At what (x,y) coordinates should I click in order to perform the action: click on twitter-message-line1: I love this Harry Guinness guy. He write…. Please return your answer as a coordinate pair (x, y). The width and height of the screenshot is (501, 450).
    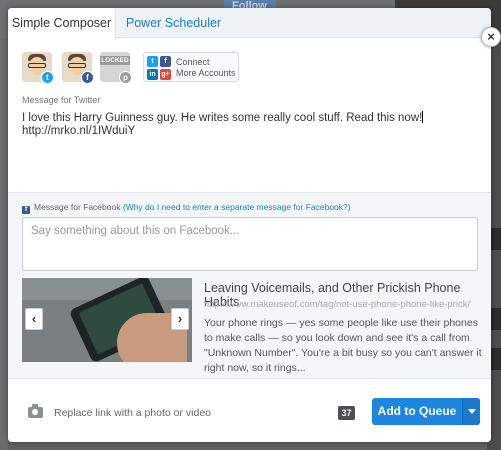
    Looking at the image, I should click on (222, 118).